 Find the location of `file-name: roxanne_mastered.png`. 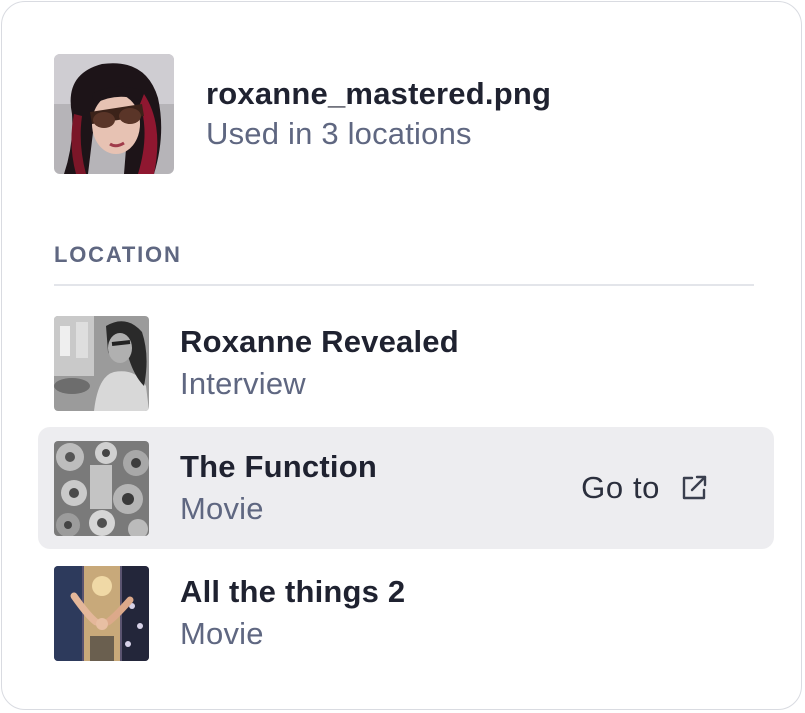

file-name: roxanne_mastered.png is located at coordinates (379, 93).